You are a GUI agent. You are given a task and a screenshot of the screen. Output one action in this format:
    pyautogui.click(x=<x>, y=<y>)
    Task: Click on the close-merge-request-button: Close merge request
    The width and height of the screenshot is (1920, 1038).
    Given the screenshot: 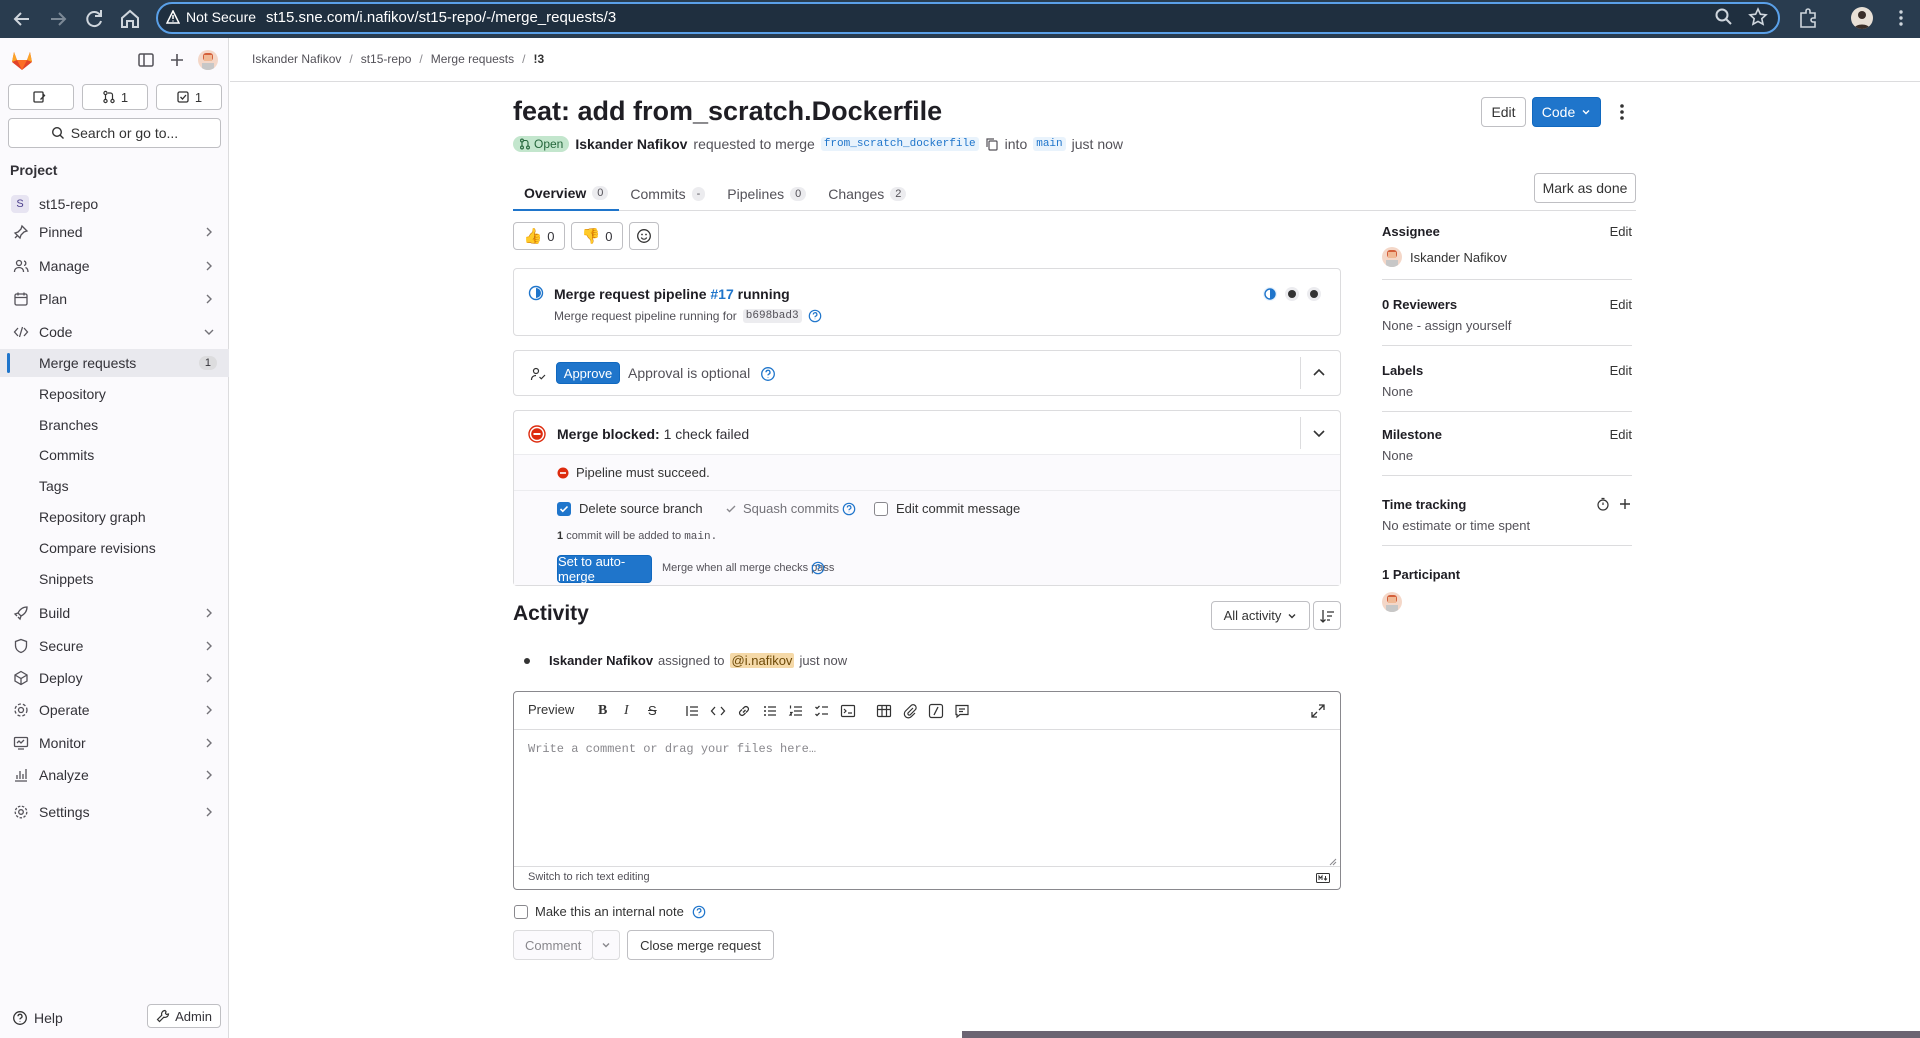 What is the action you would take?
    pyautogui.click(x=700, y=945)
    